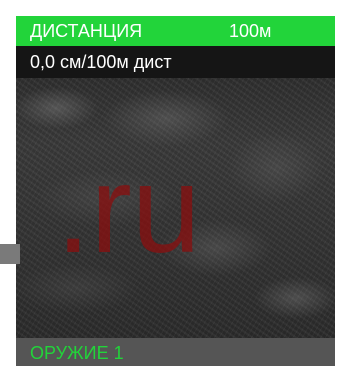 The height and width of the screenshot is (366, 343). I want to click on weapon-profile-label: ОРУЖИЕ 1, so click(77, 353).